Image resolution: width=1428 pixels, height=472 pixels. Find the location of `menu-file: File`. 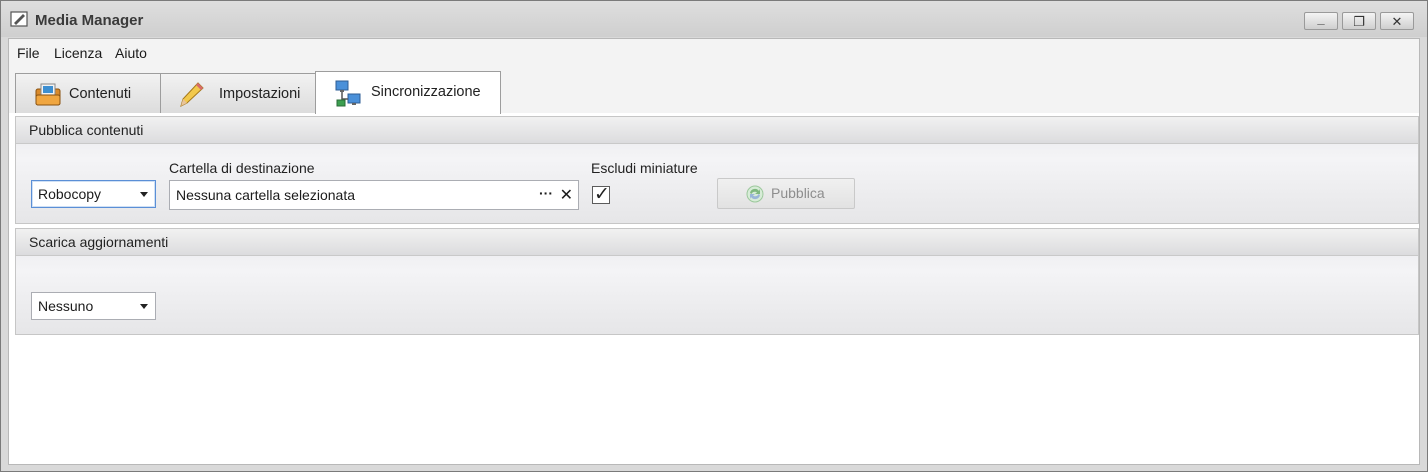

menu-file: File is located at coordinates (28, 53).